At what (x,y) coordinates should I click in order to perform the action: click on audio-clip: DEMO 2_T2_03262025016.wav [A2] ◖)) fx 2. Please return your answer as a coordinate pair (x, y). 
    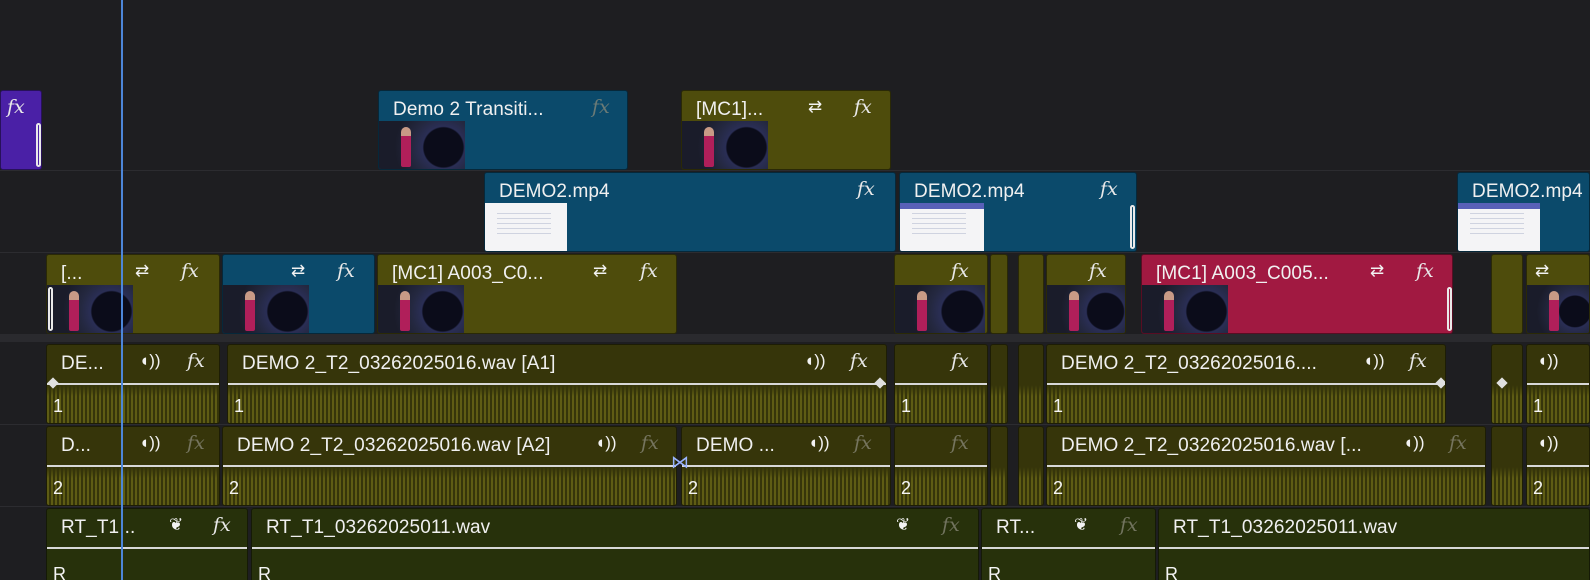
    Looking at the image, I should click on (449, 466).